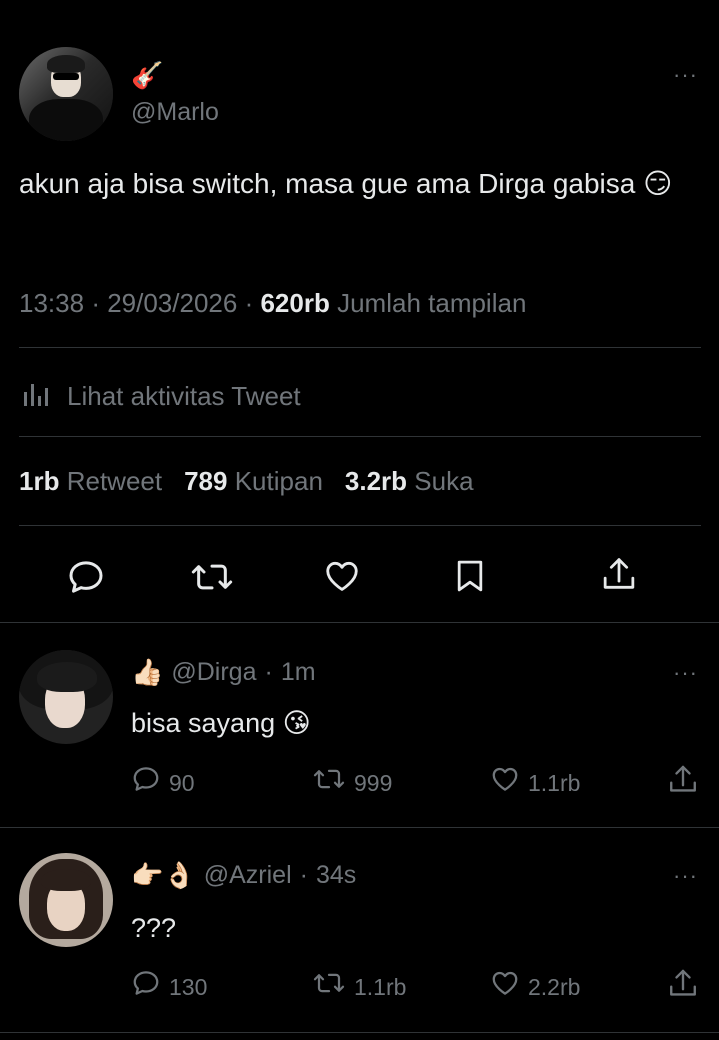 This screenshot has height=1040, width=719. What do you see at coordinates (163, 782) in the screenshot?
I see `reply-button: 90` at bounding box center [163, 782].